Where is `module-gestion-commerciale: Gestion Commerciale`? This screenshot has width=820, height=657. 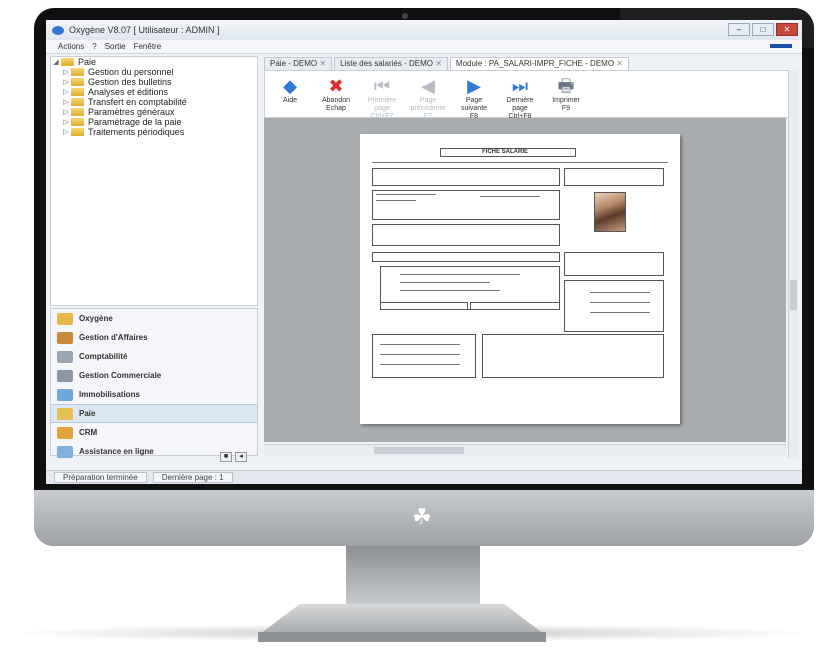
module-gestion-commerciale: Gestion Commerciale is located at coordinates (154, 375).